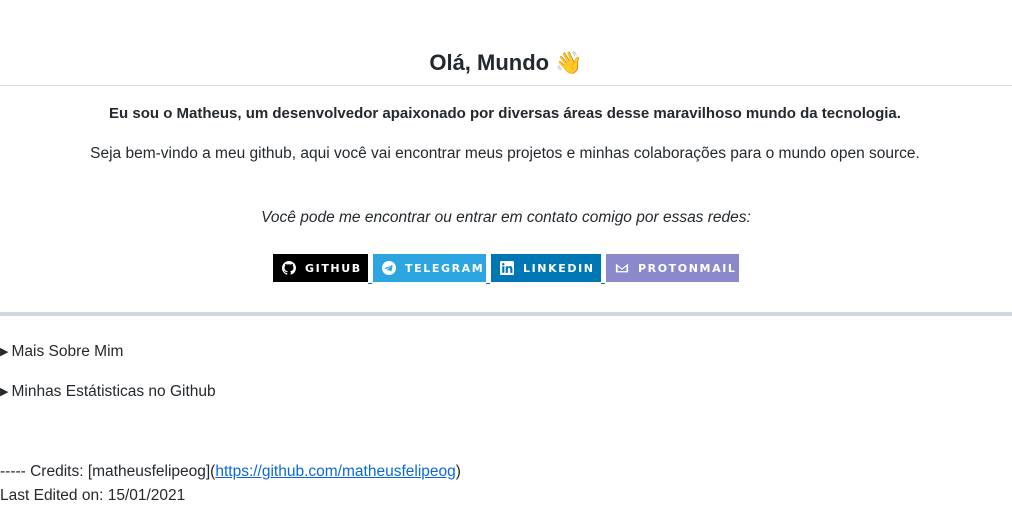 The image size is (1012, 508). Describe the element at coordinates (289, 268) in the screenshot. I see `github-icon` at that location.